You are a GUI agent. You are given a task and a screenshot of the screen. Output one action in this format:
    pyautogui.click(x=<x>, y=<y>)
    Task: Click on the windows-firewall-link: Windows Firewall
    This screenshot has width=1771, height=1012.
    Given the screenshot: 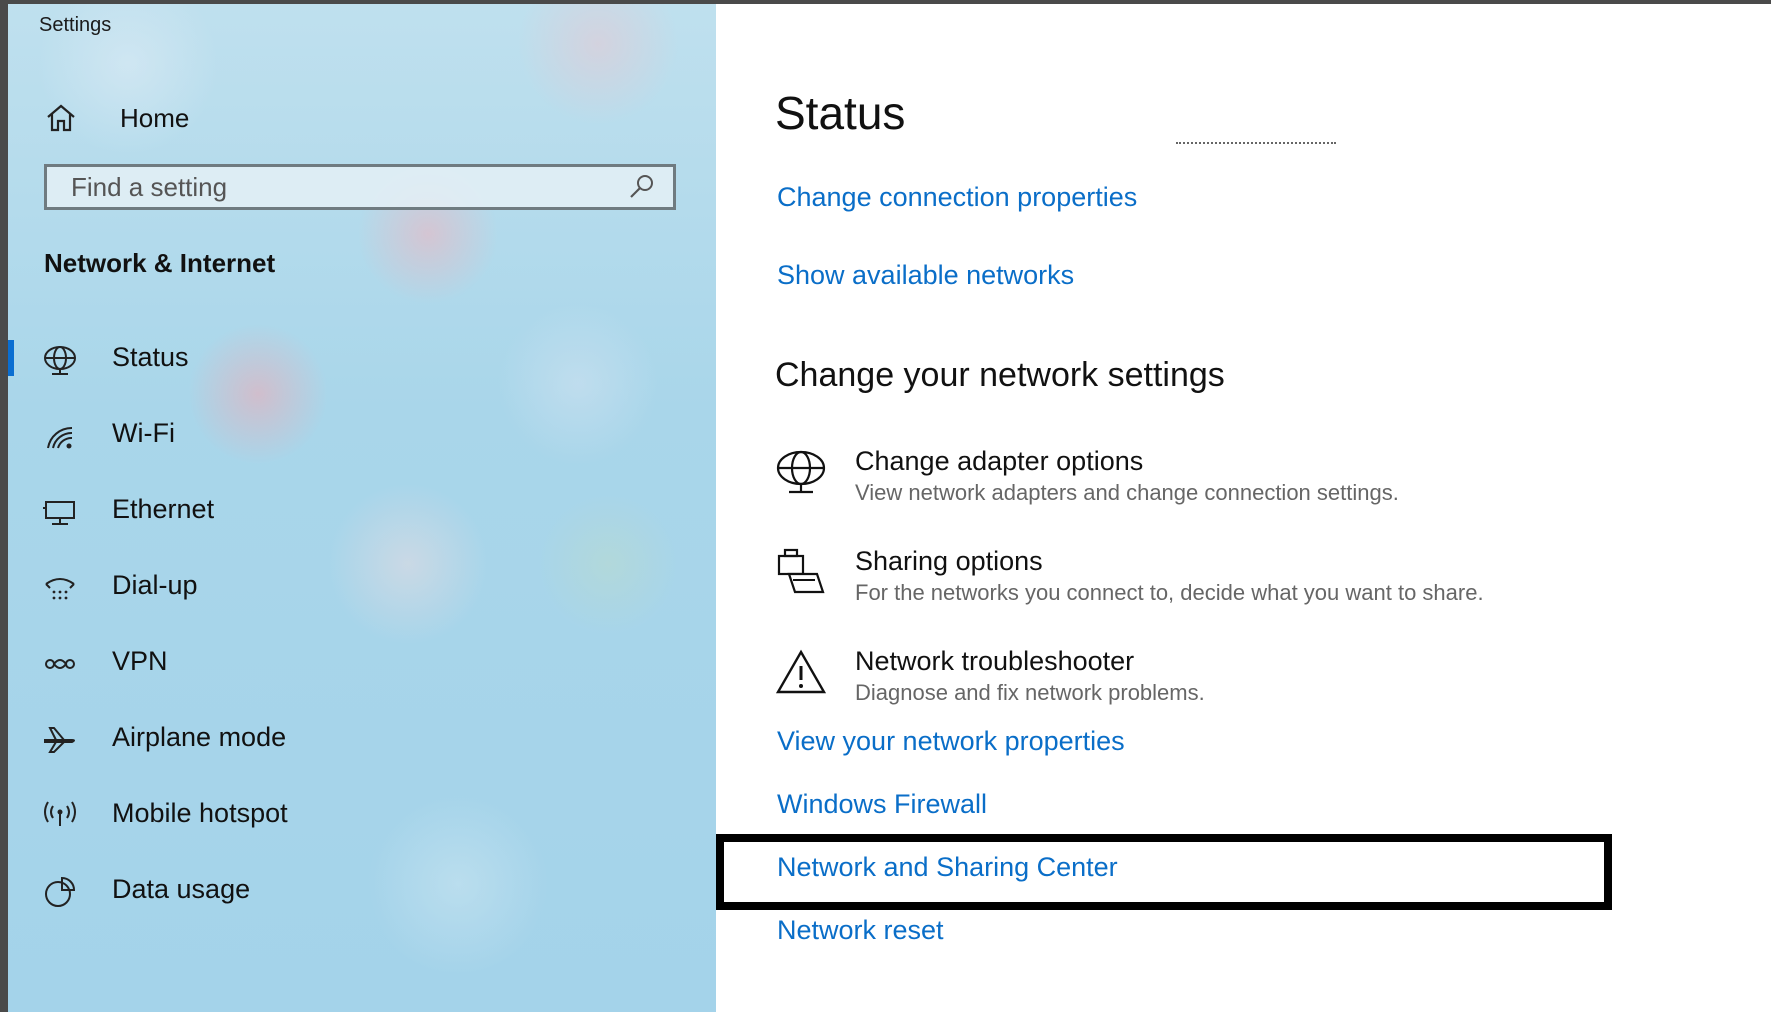 What is the action you would take?
    pyautogui.click(x=882, y=804)
    